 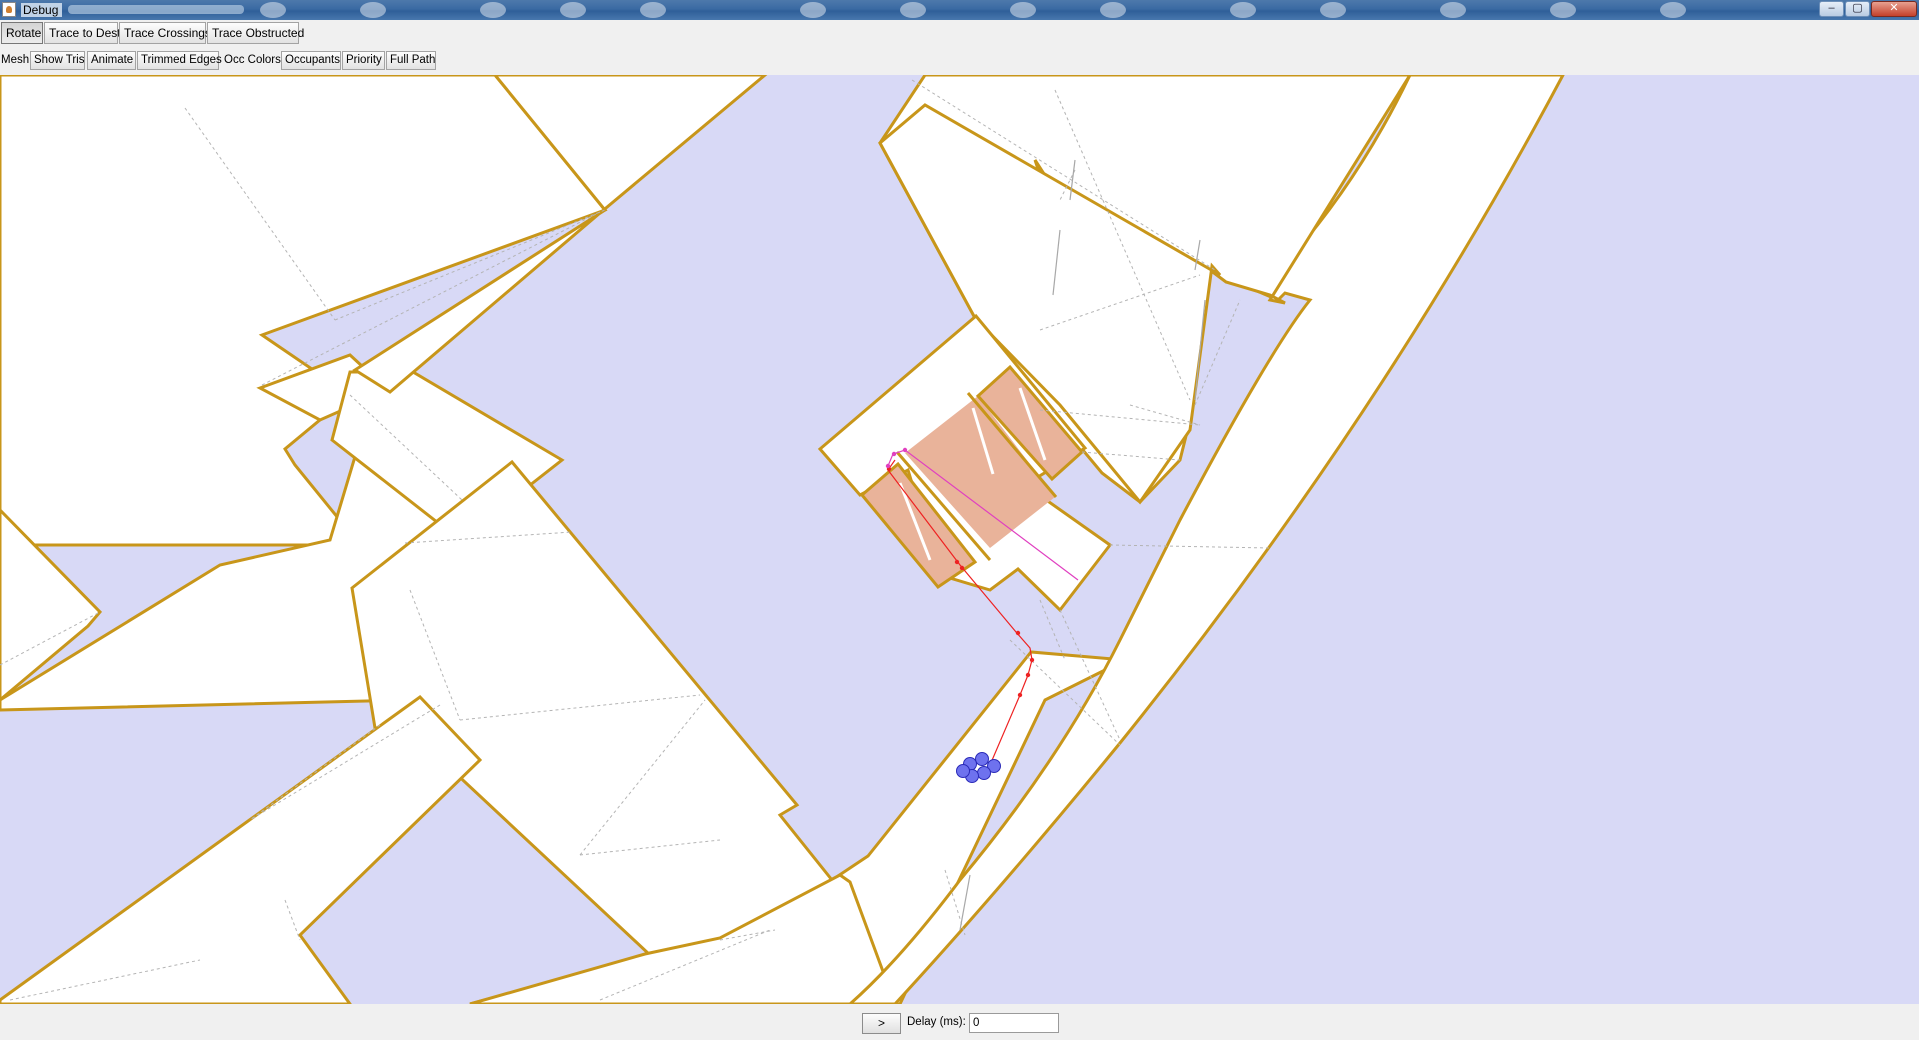 I want to click on window-title: Debug, so click(x=42, y=10).